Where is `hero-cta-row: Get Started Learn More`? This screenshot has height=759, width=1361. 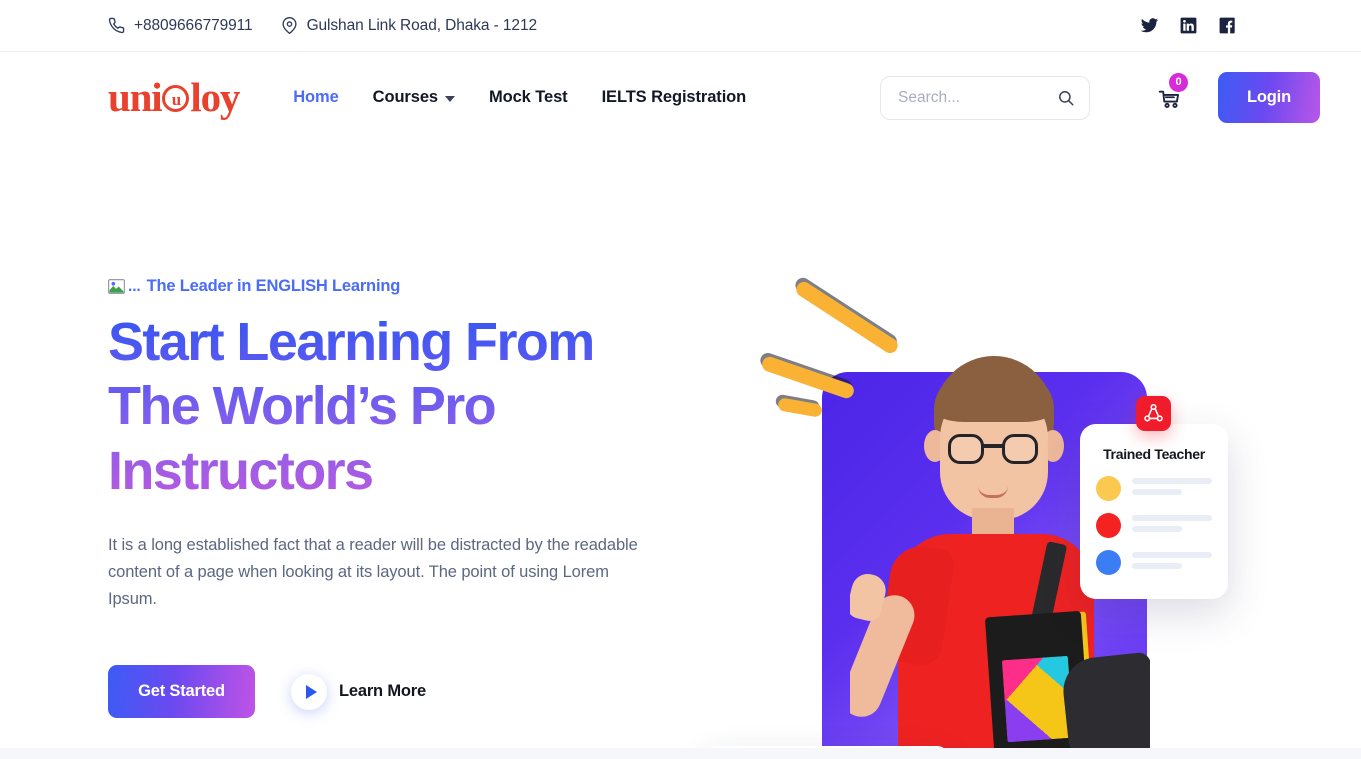 hero-cta-row: Get Started Learn More is located at coordinates (398, 692).